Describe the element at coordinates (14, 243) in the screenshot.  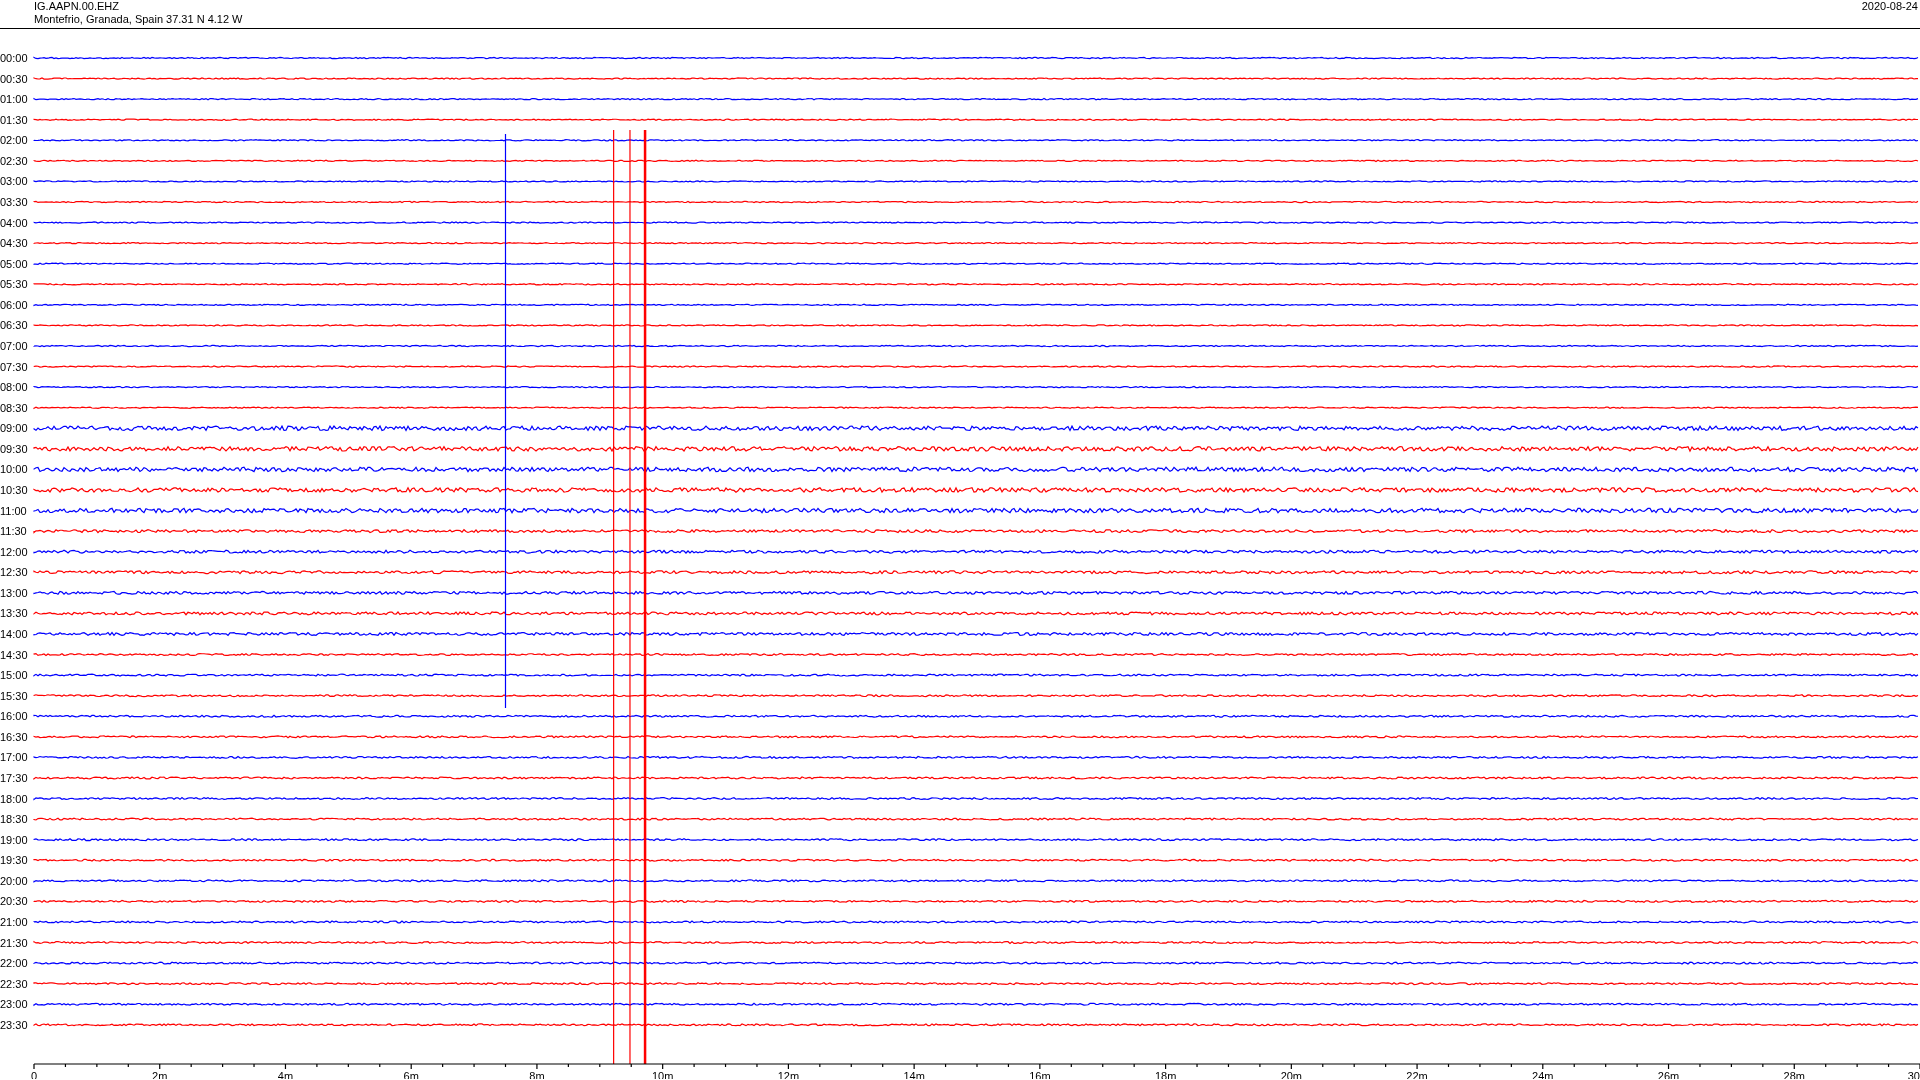
I see `time-label: 04:30` at that location.